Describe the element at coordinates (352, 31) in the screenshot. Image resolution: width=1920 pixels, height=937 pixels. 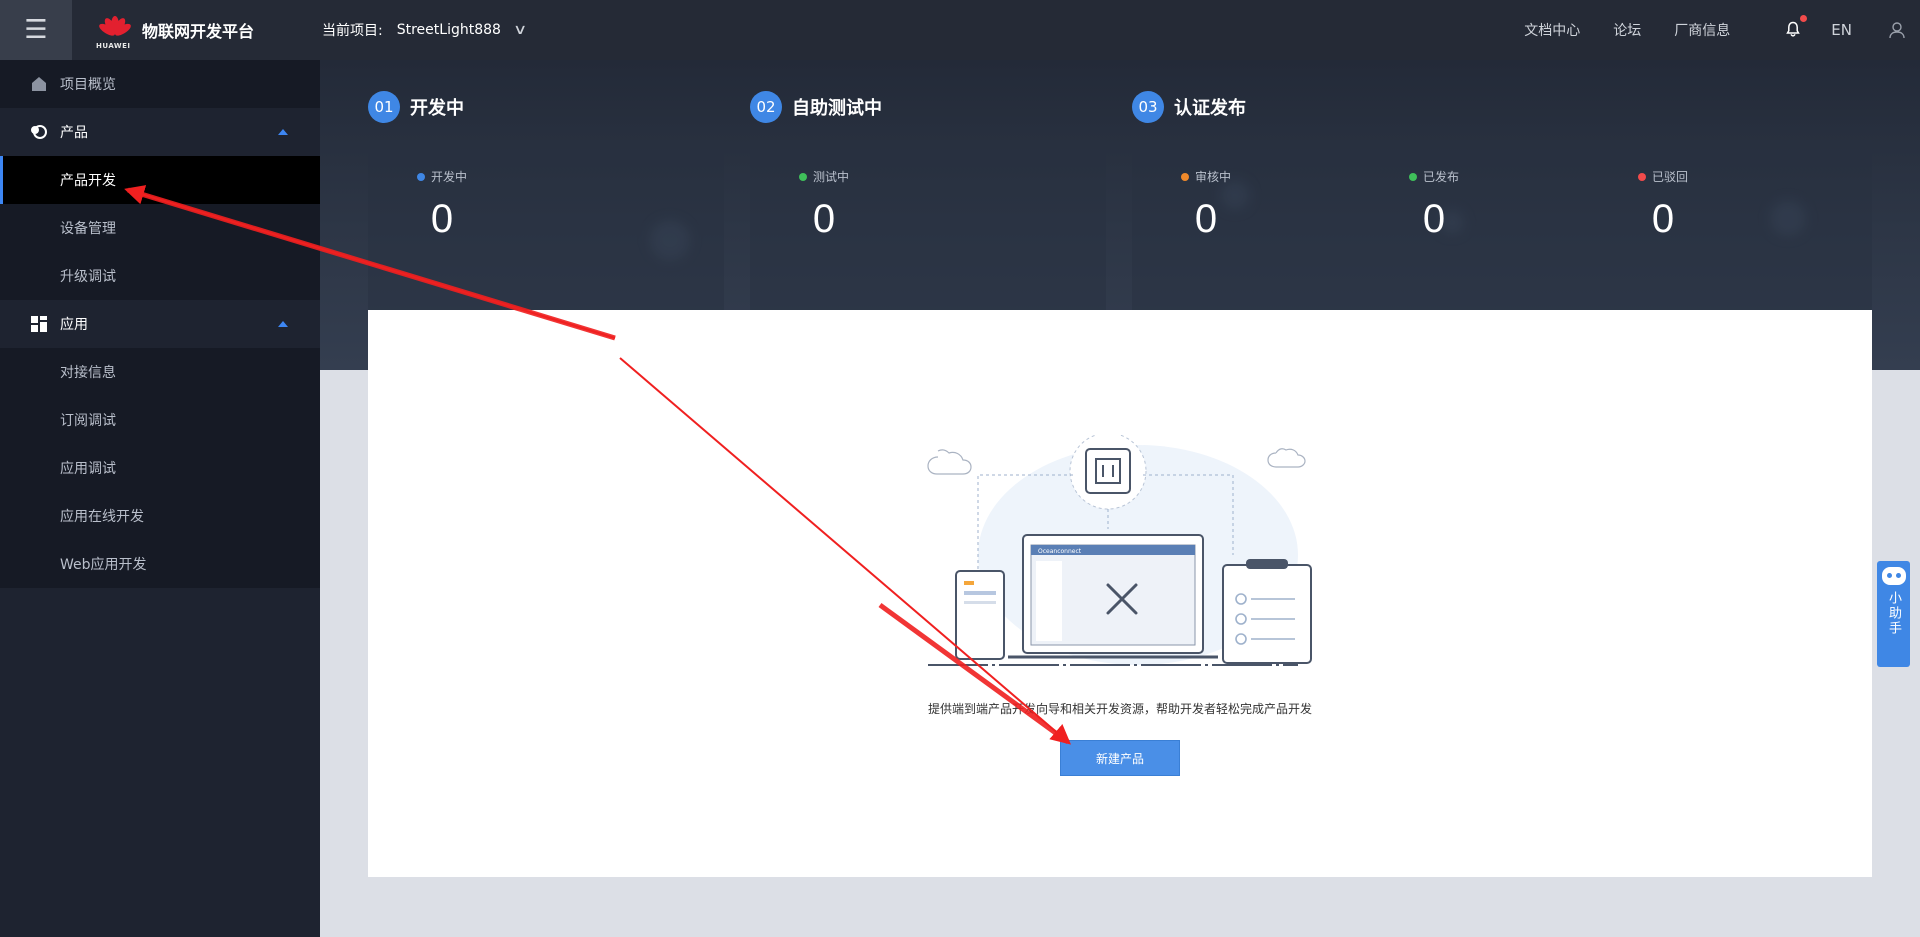
I see `project-label: 当前项目:` at that location.